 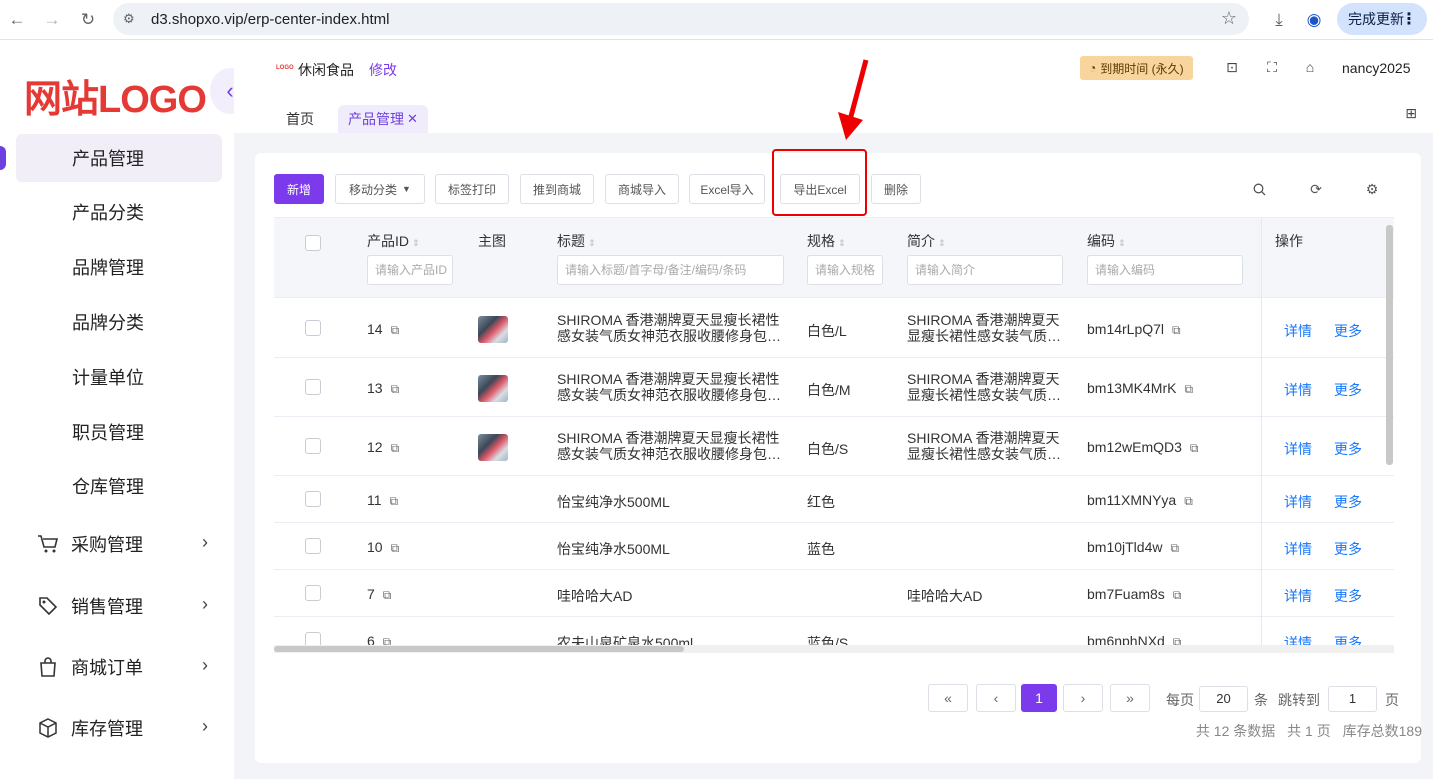 What do you see at coordinates (119, 606) in the screenshot?
I see `sidebar-group-sales: 销售管理 ›` at bounding box center [119, 606].